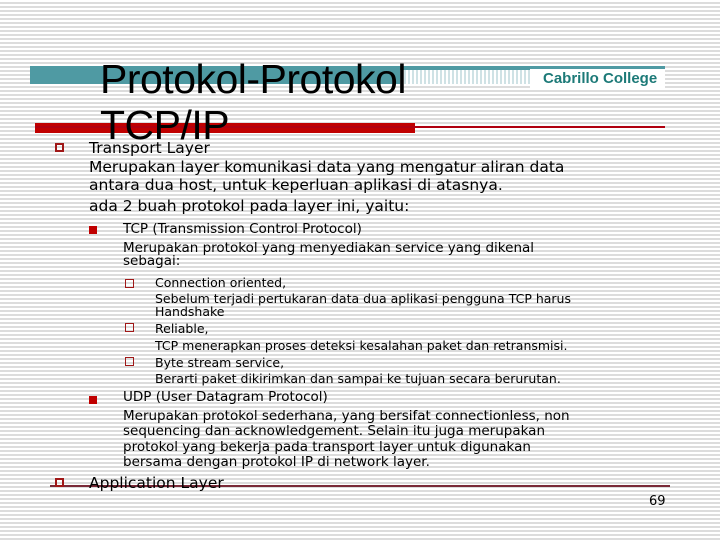  I want to click on service-label: Connection oriented,, so click(221, 282).